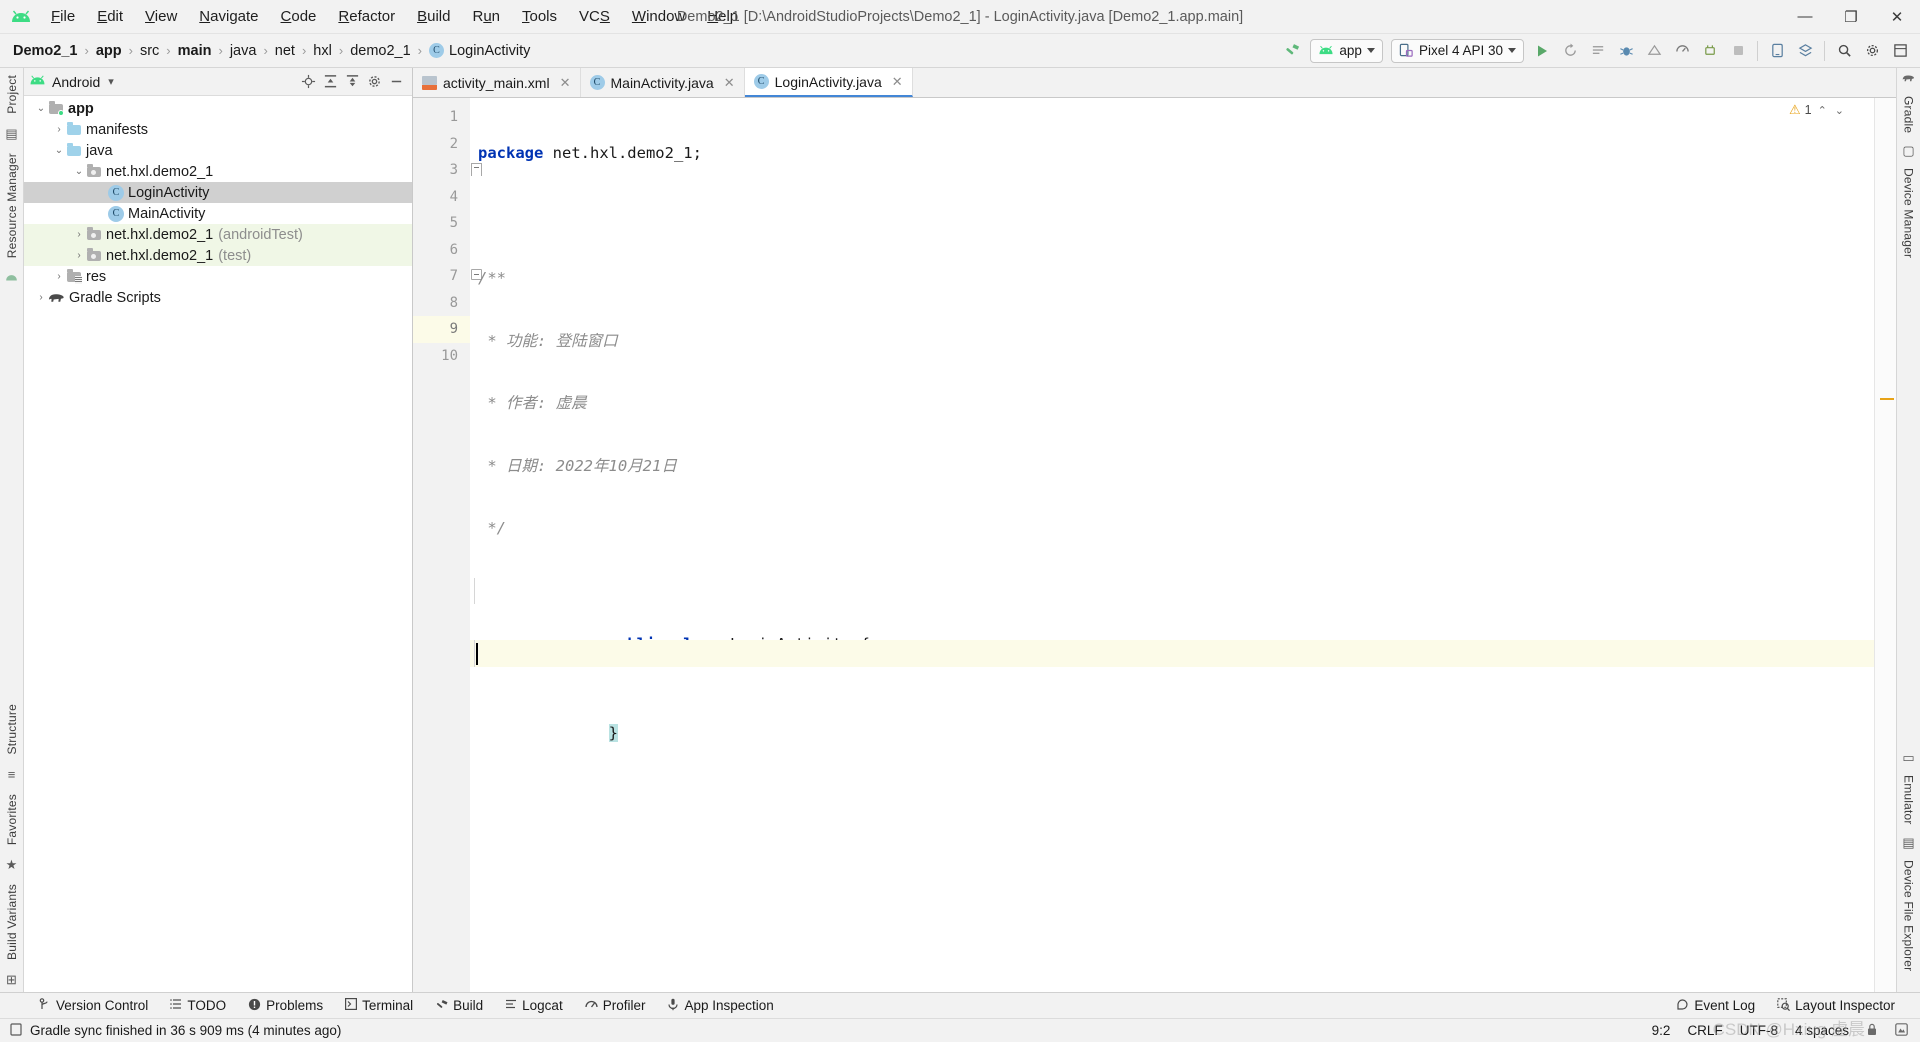 This screenshot has width=1920, height=1042. What do you see at coordinates (1872, 1031) in the screenshot?
I see `lock-icon` at bounding box center [1872, 1031].